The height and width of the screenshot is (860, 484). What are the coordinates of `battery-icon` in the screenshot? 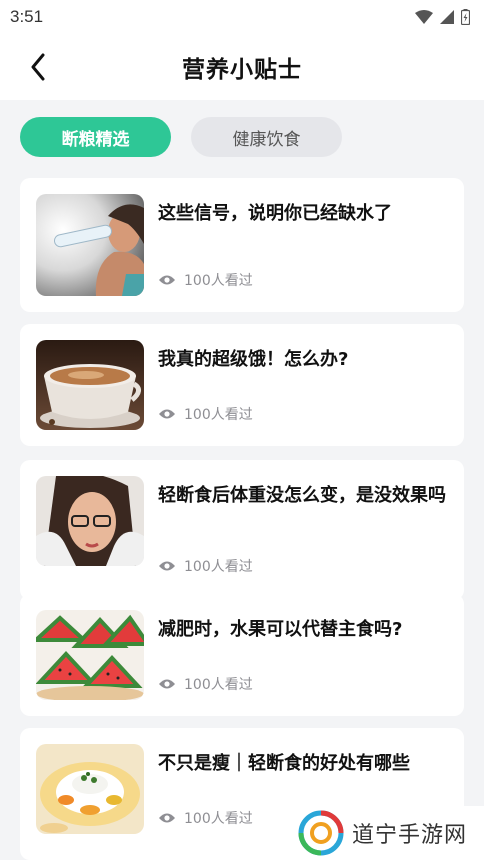 It's located at (465, 17).